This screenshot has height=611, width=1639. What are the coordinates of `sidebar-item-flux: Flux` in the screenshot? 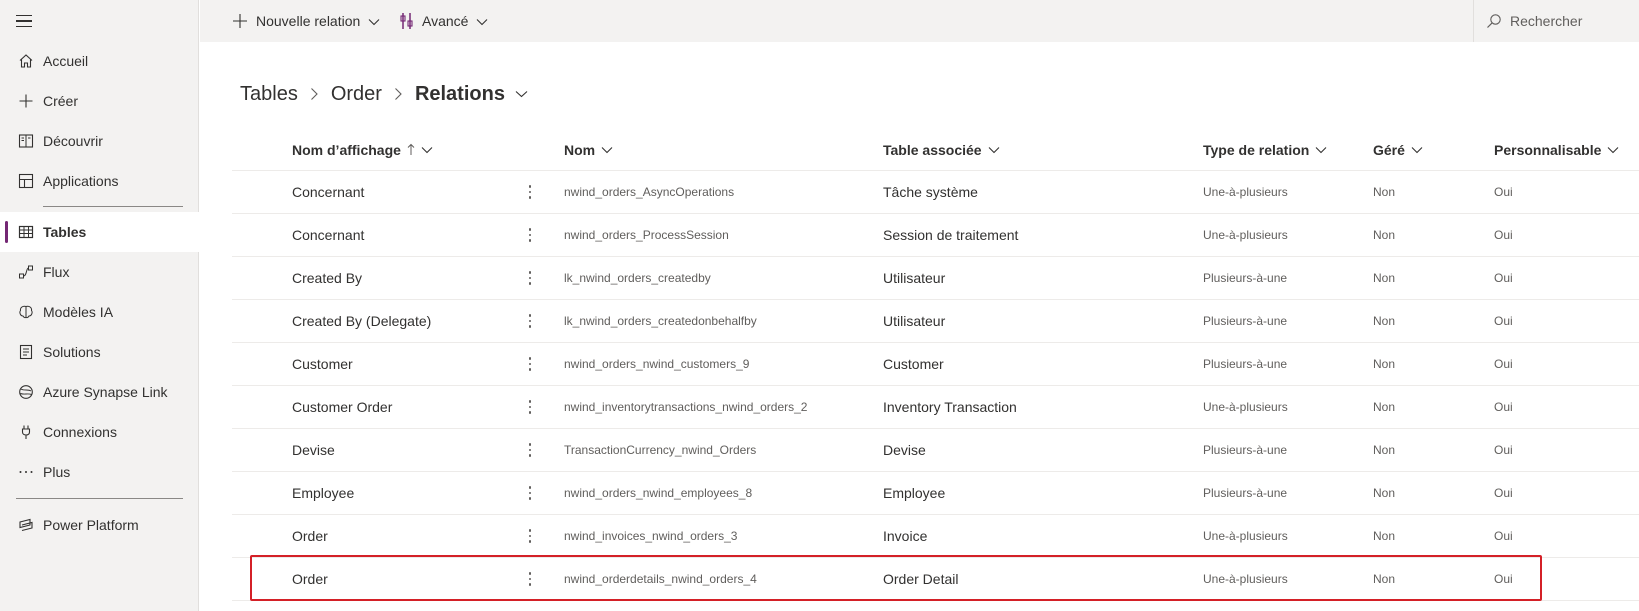 It's located at (99, 272).